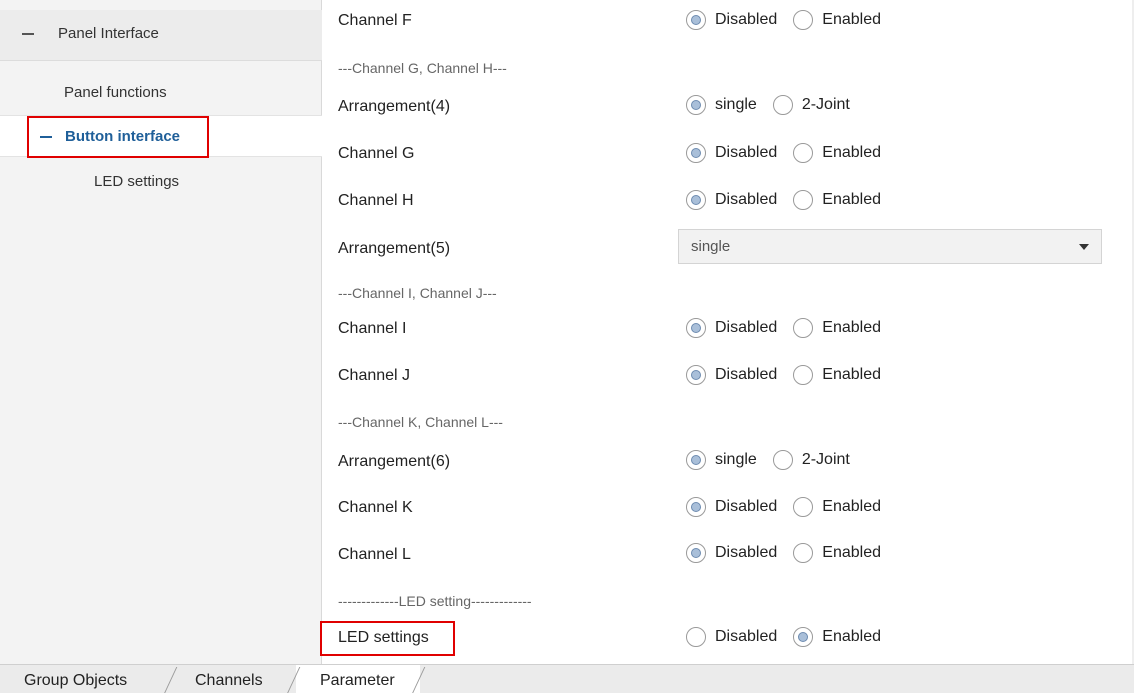  I want to click on radio-group-arrangement-6: single 2-Joint, so click(776, 460).